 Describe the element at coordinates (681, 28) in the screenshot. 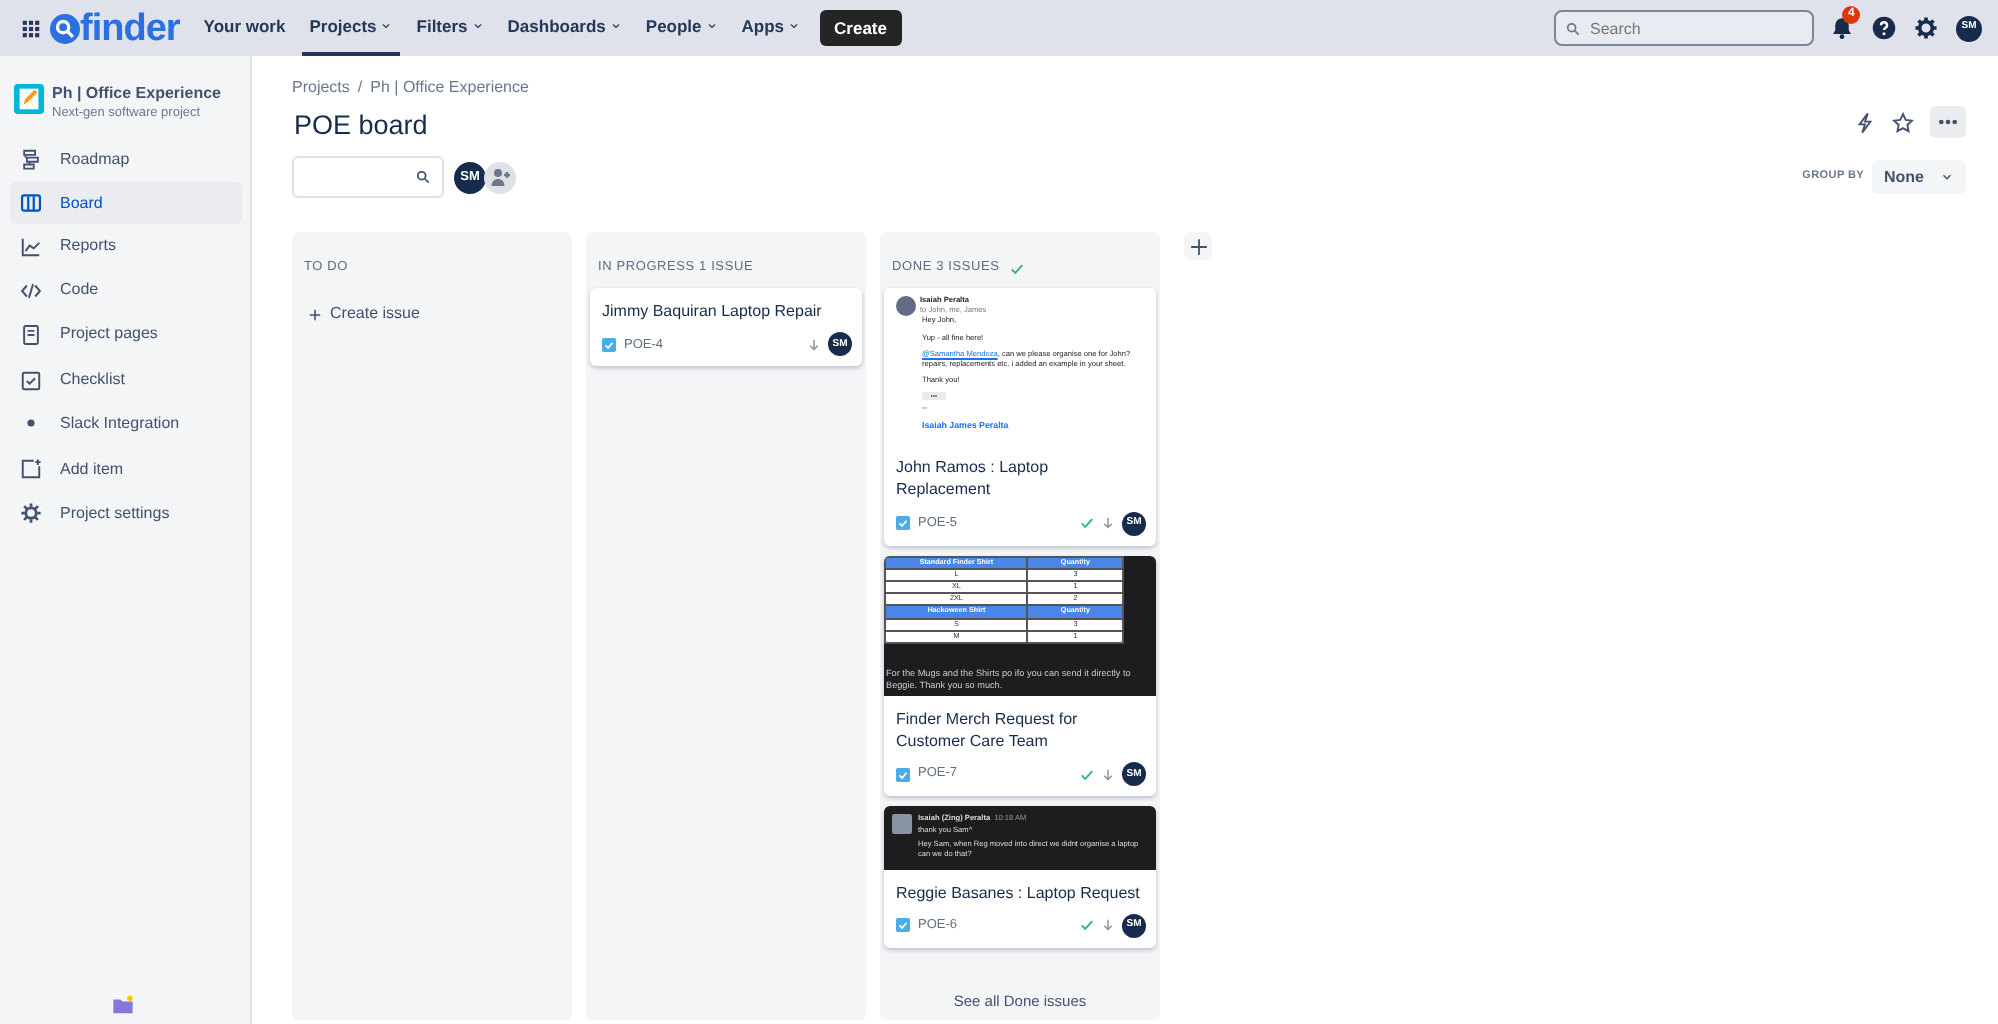

I see `nav-menu-item: People` at that location.